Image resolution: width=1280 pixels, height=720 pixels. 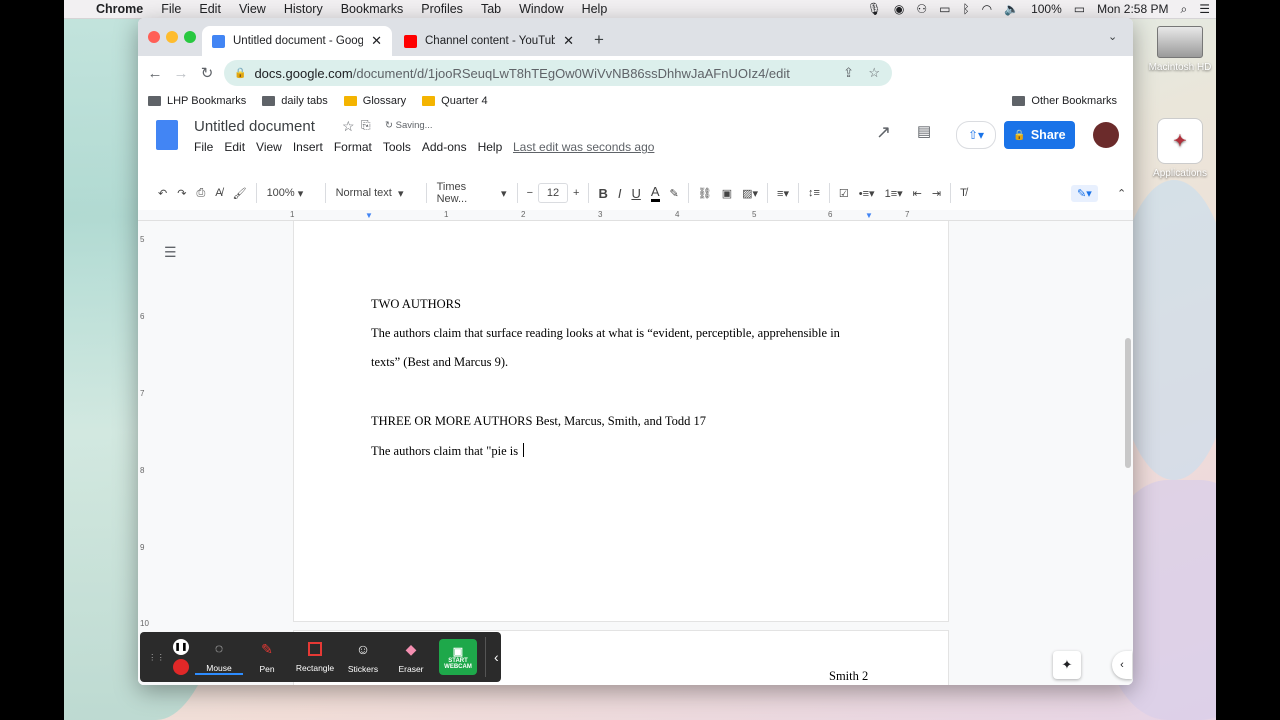 What do you see at coordinates (144, 453) in the screenshot?
I see `vertical-ruler: 5 6 7 8 9 10` at bounding box center [144, 453].